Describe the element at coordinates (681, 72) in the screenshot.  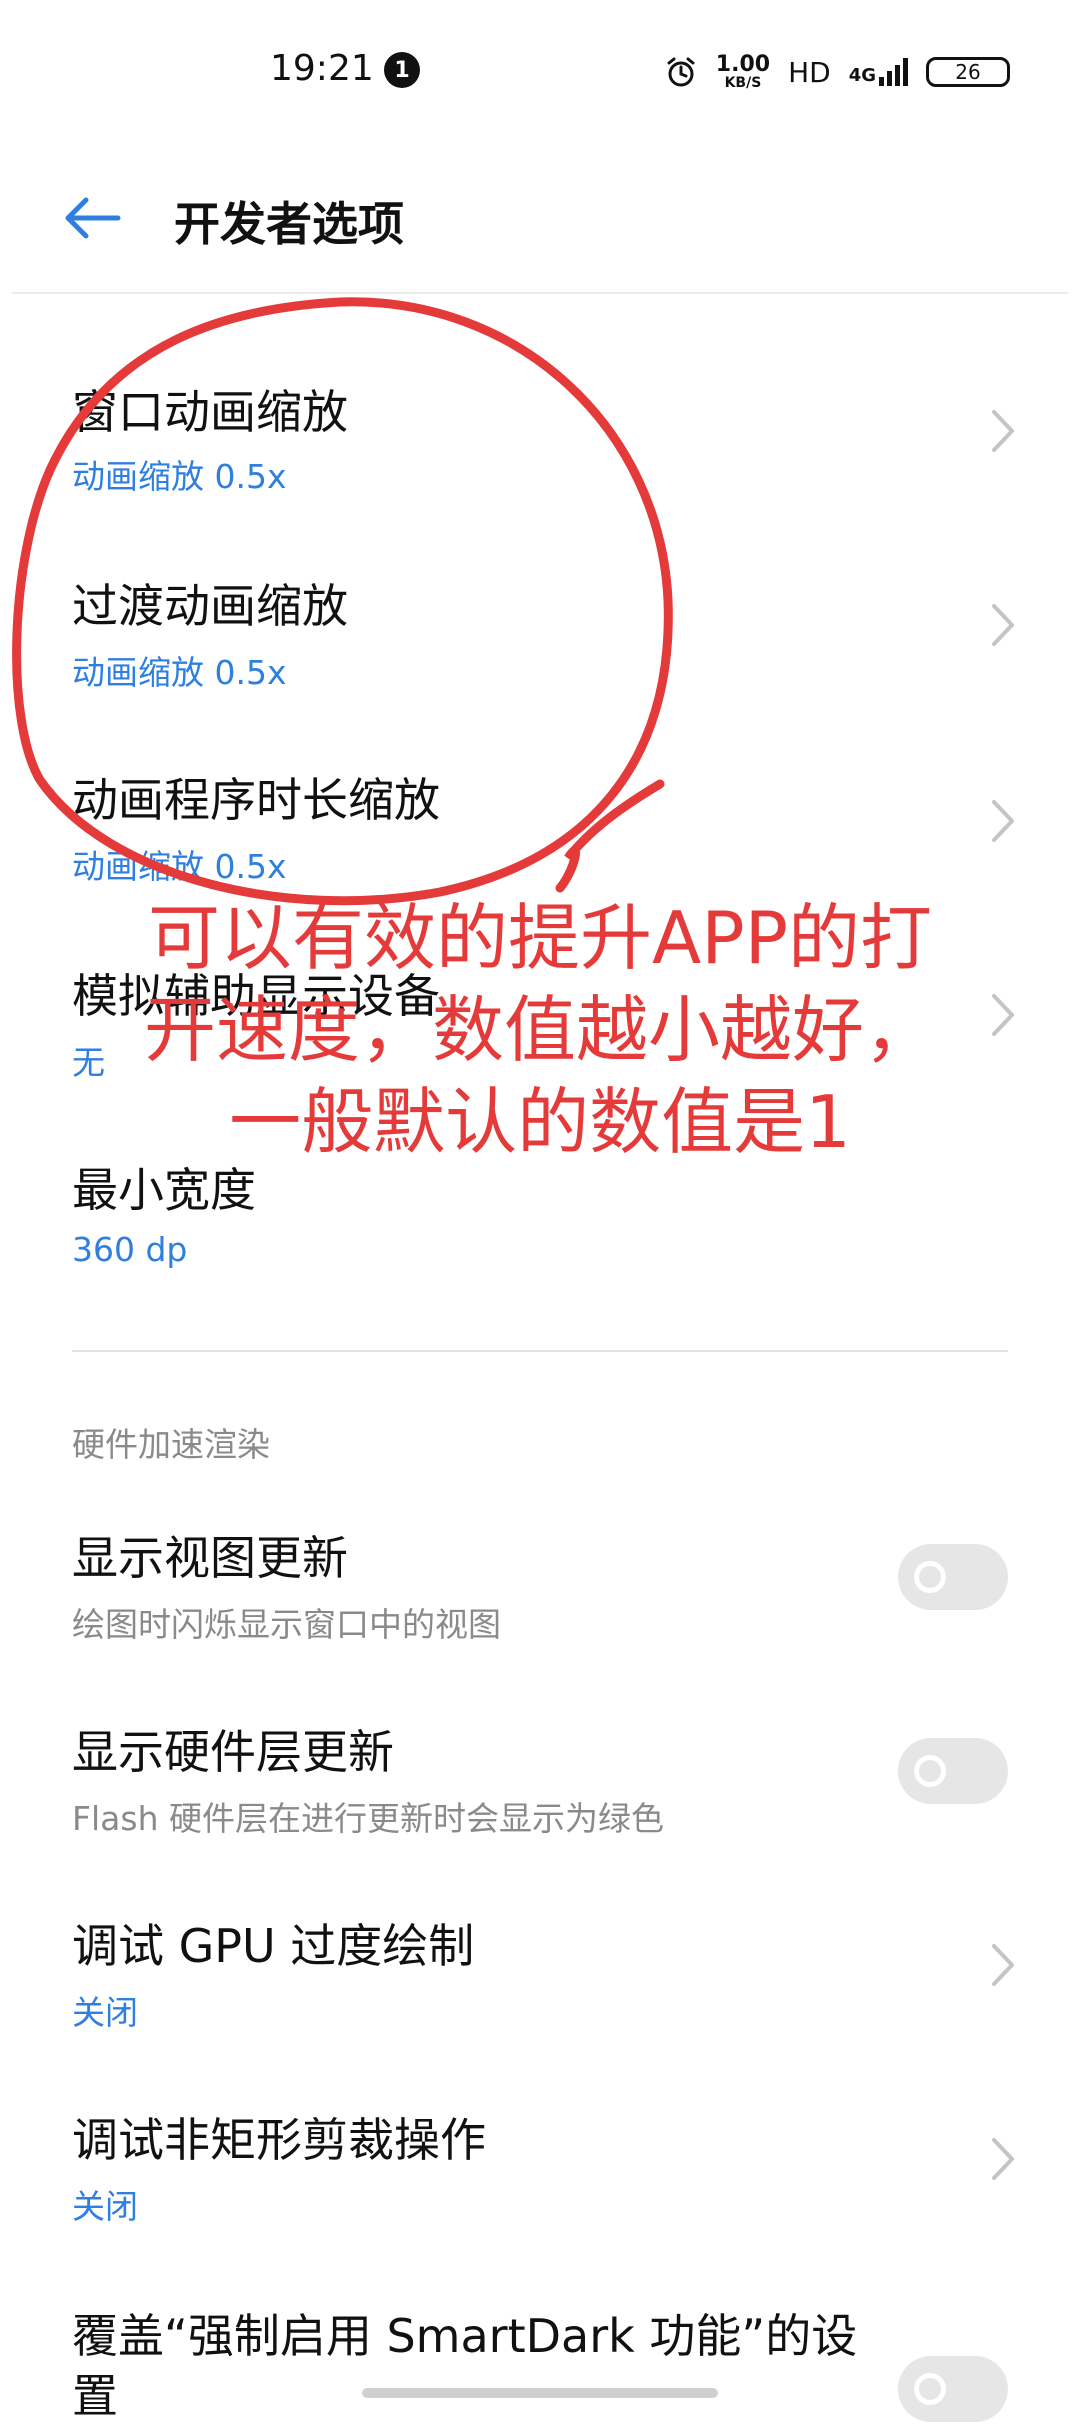
I see `alarm-icon` at that location.